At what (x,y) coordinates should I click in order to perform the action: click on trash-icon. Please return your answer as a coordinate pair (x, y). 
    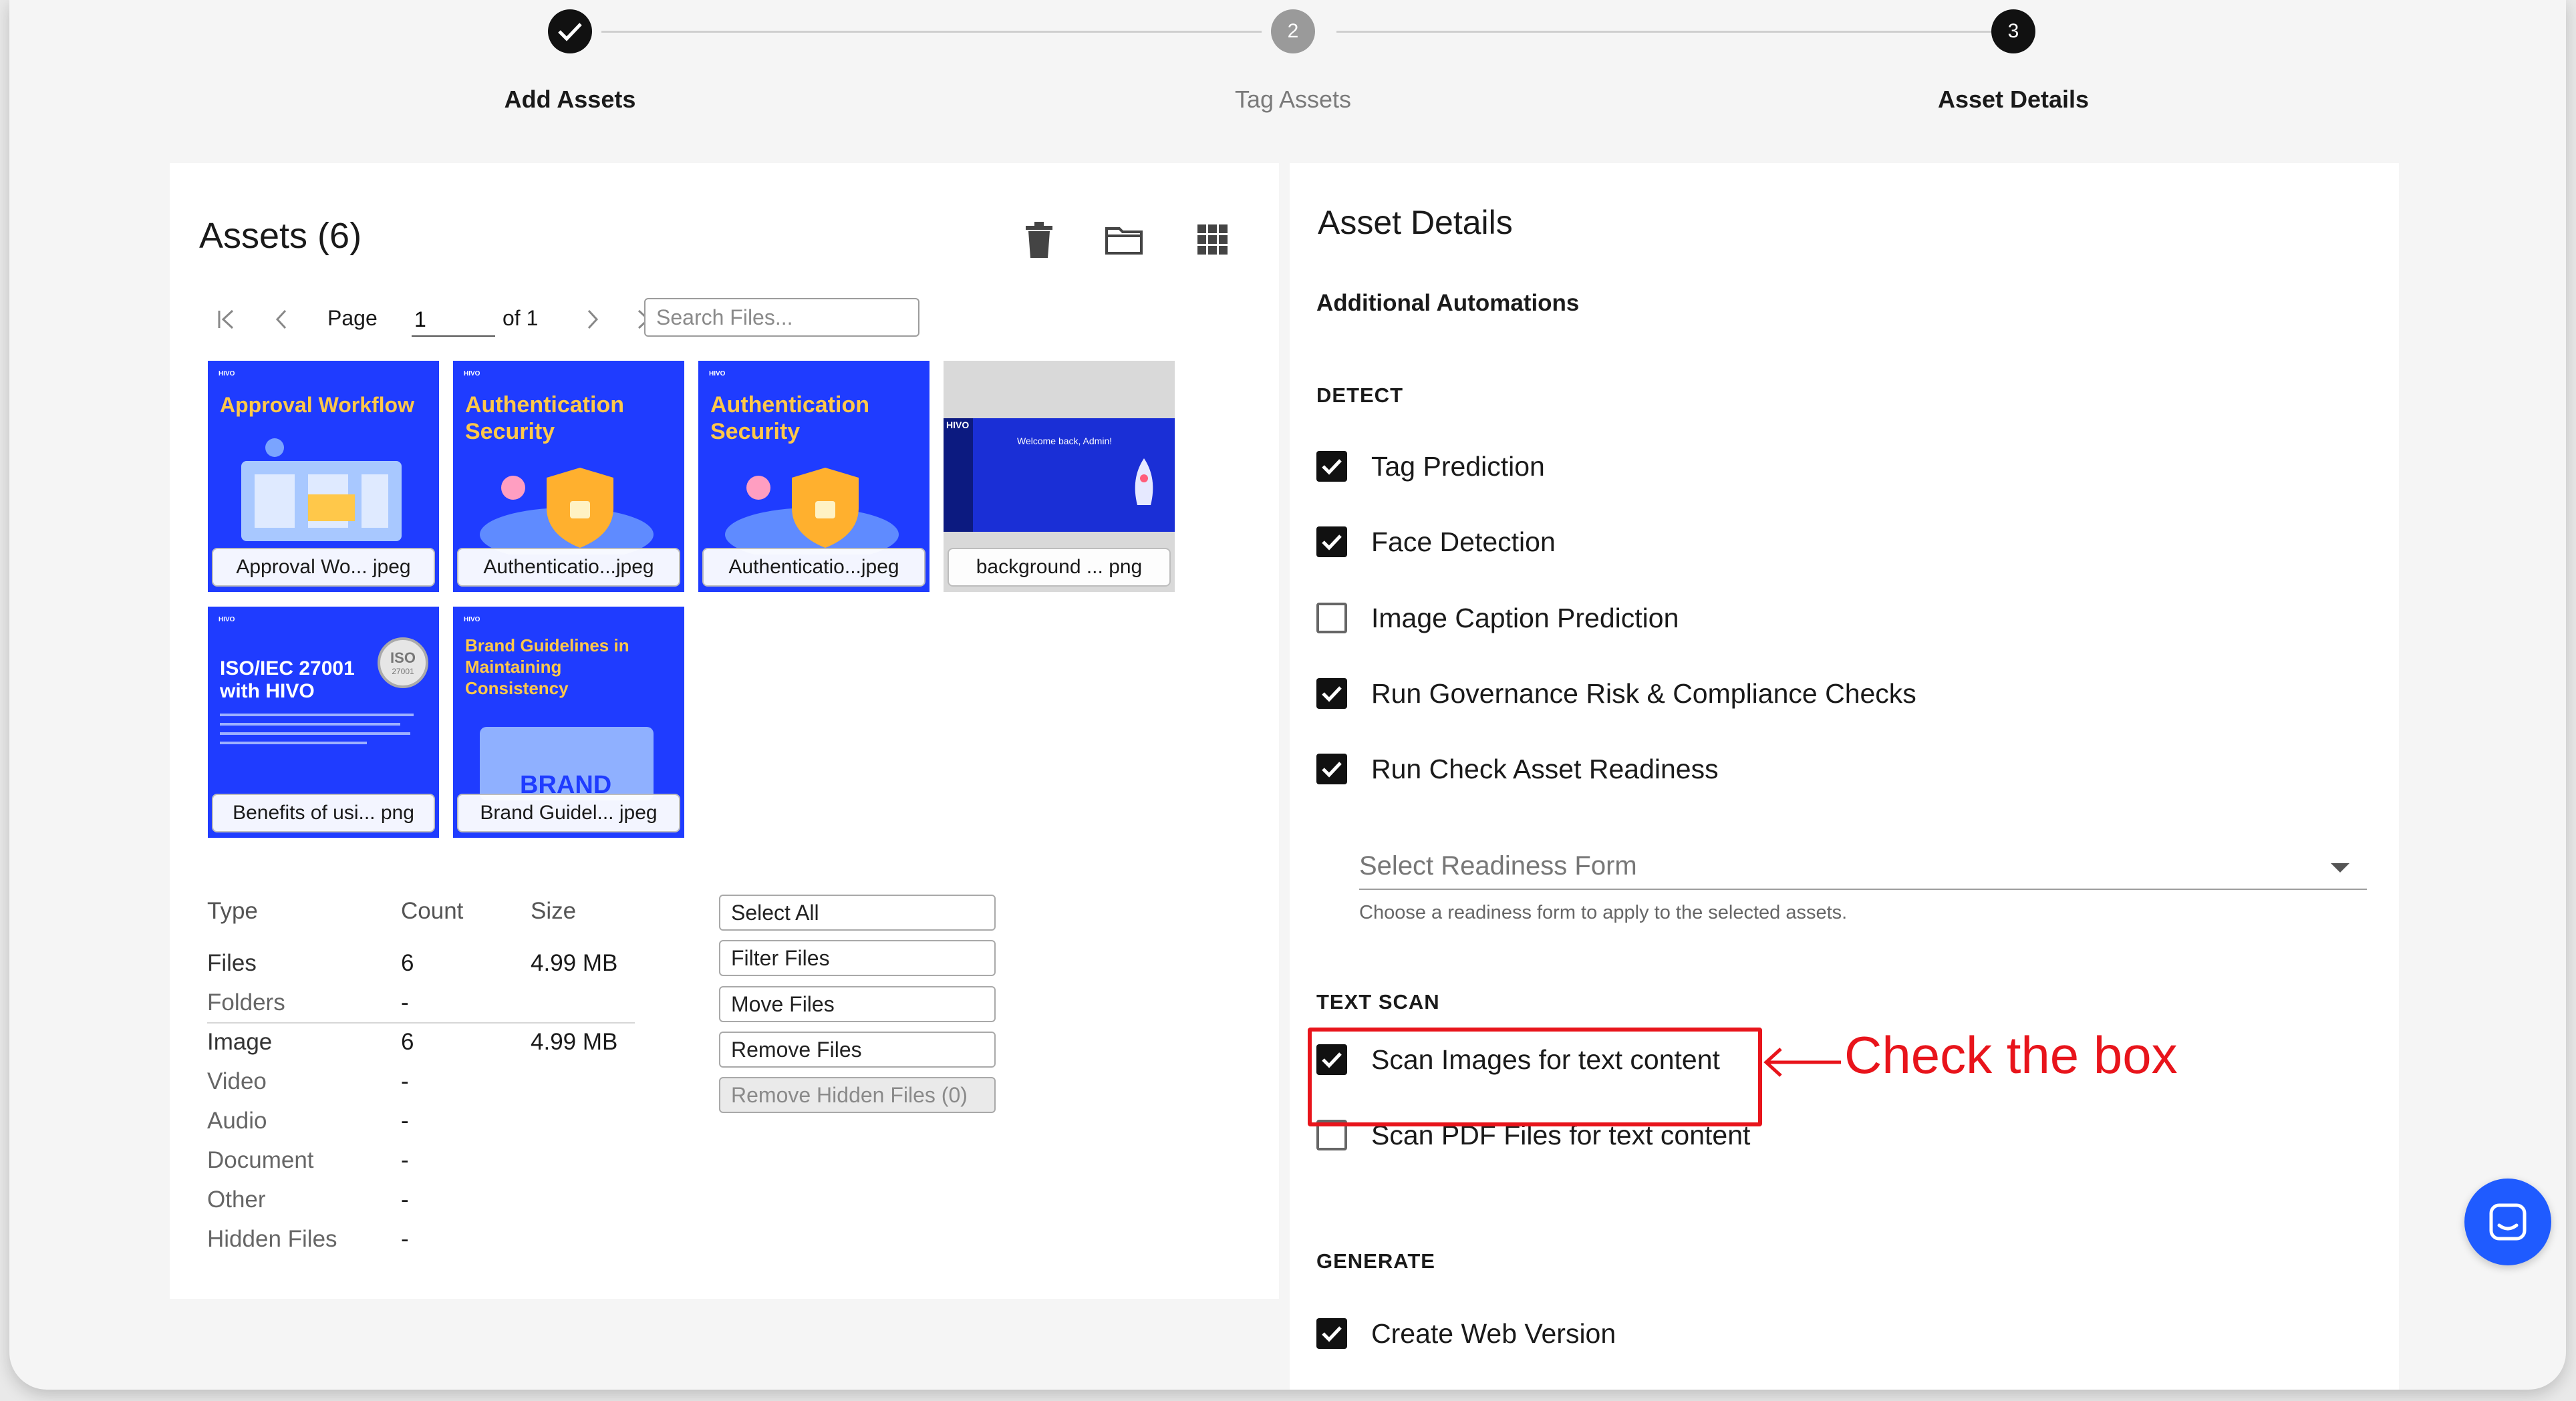
    Looking at the image, I should click on (1039, 240).